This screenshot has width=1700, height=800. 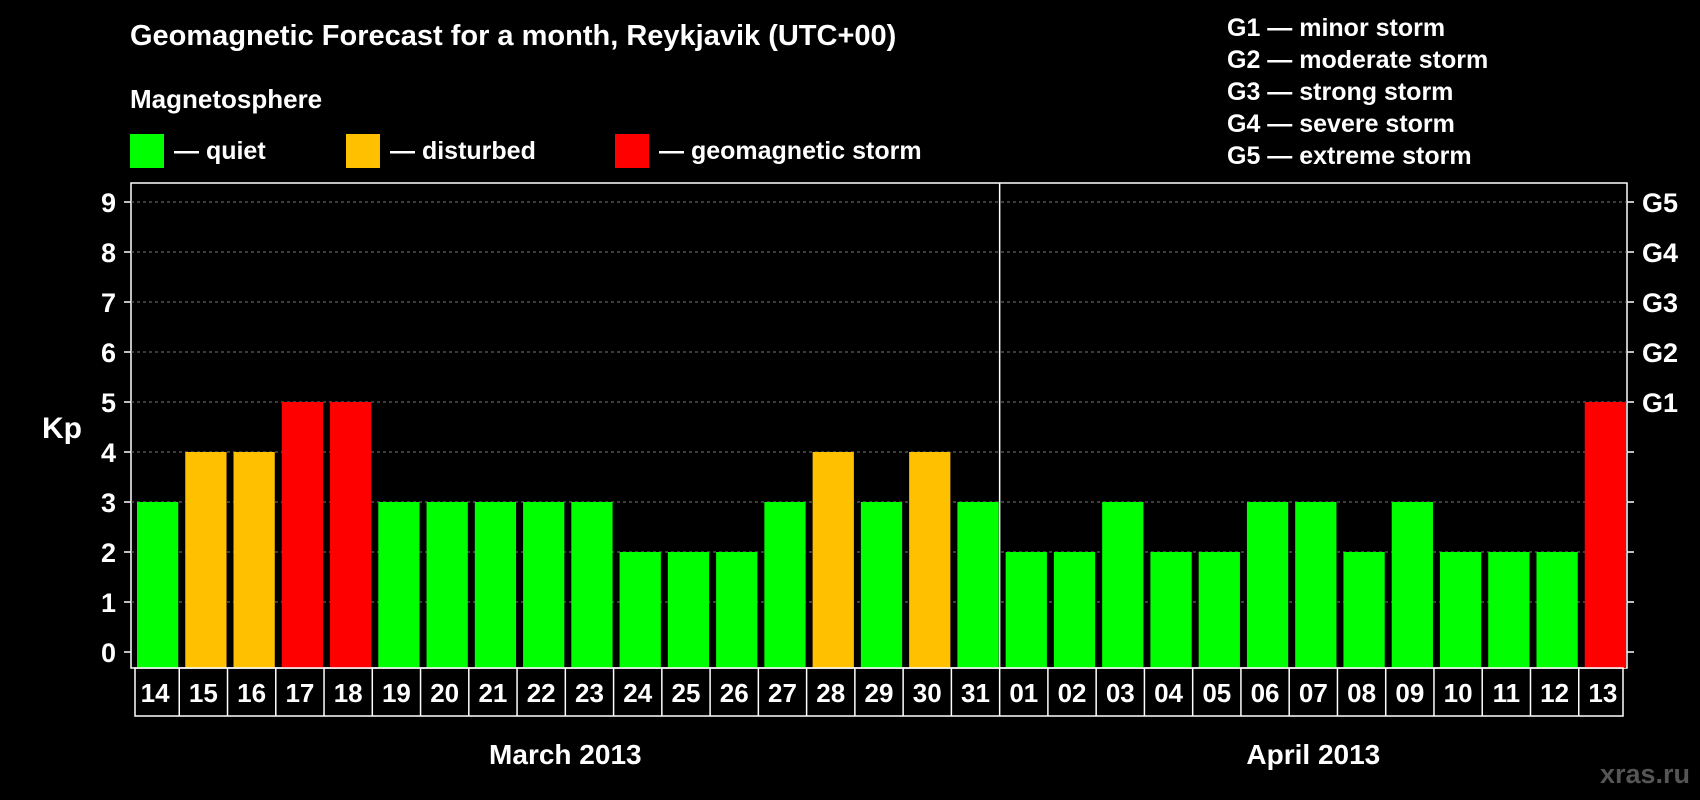 I want to click on date-label: 03, so click(x=1120, y=693).